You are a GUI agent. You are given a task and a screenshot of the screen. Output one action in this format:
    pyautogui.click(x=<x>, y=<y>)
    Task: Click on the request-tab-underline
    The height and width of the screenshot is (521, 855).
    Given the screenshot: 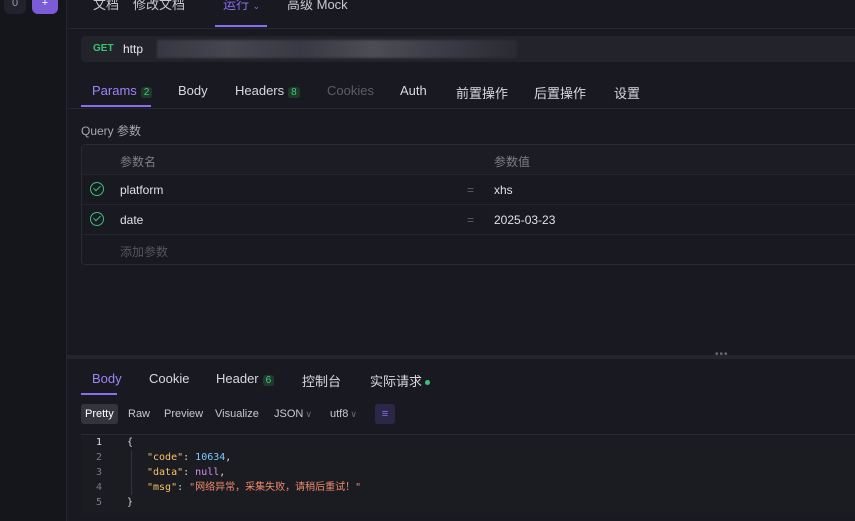 What is the action you would take?
    pyautogui.click(x=116, y=106)
    